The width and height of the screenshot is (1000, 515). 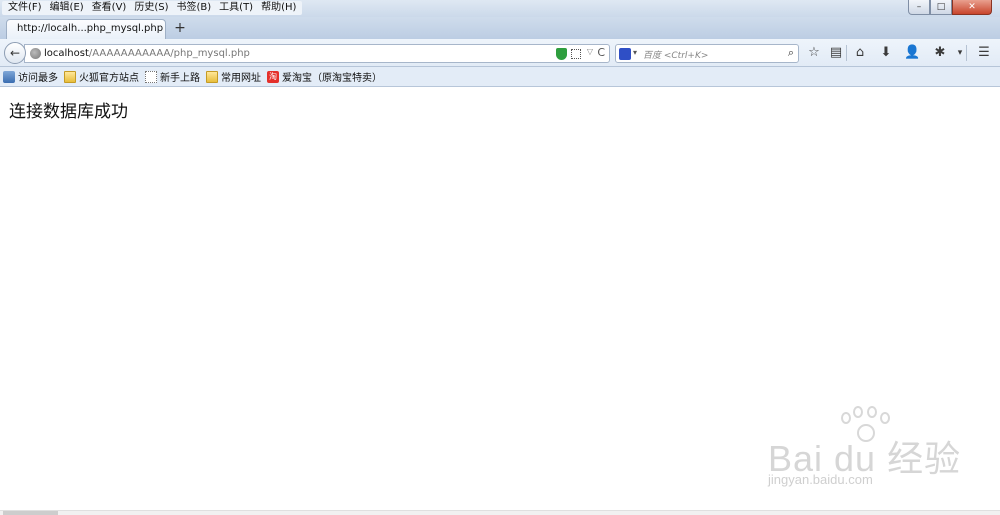 I want to click on url-host: localhost, so click(x=66, y=53).